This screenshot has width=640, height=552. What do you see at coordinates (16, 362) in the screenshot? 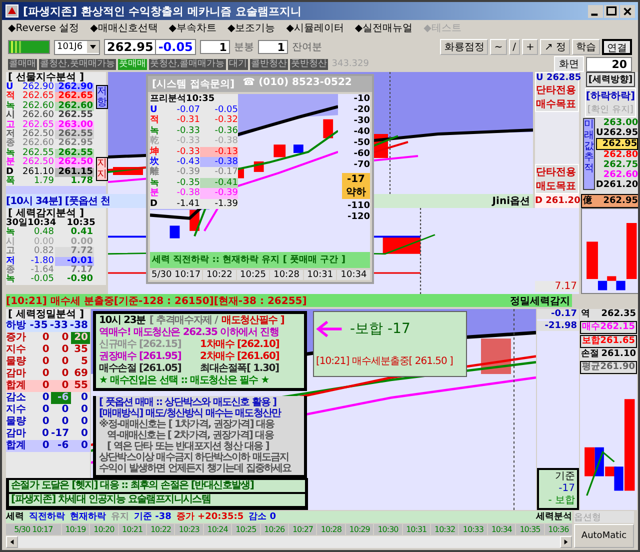
I see `row-label: 물량` at bounding box center [16, 362].